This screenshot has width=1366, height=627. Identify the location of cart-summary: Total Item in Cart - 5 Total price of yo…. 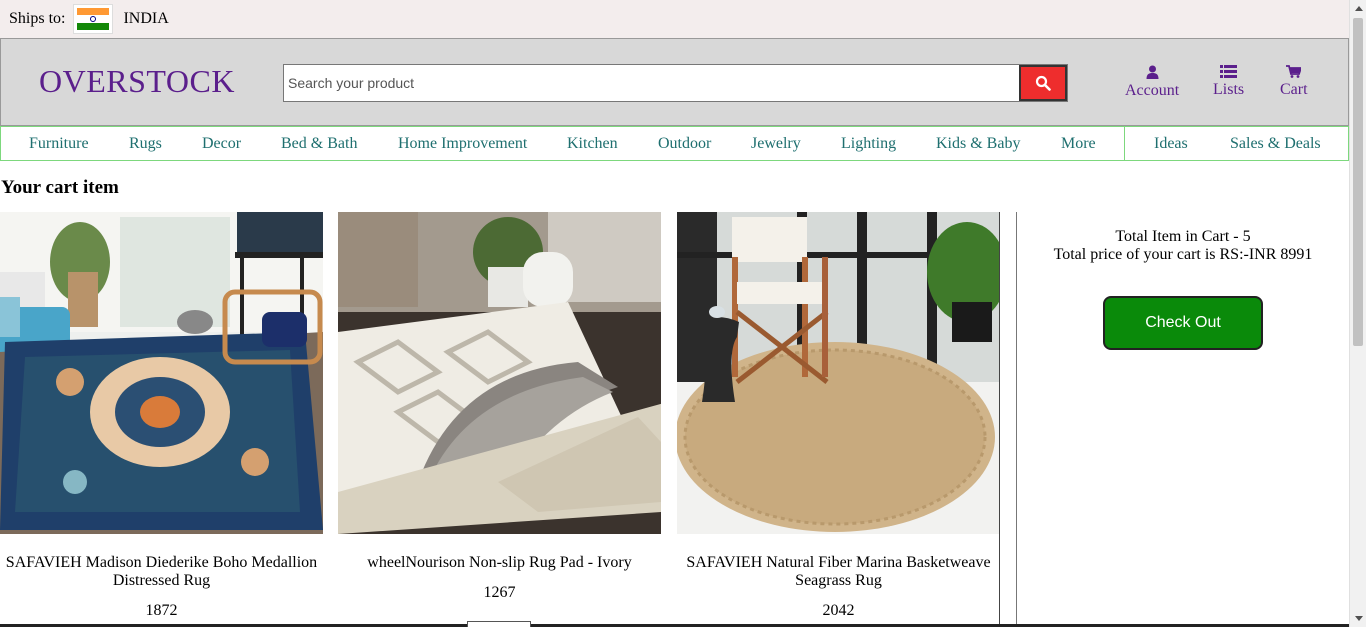
(1183, 246).